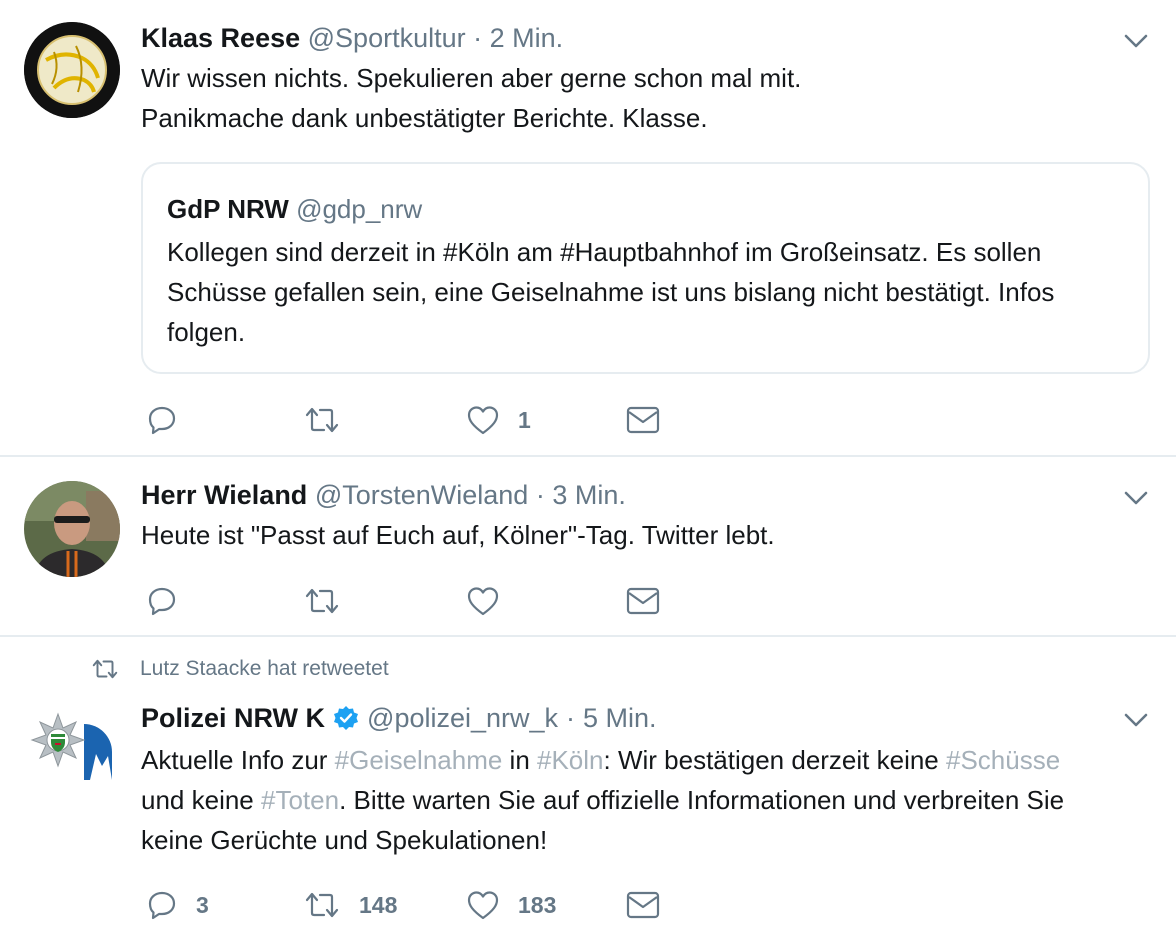 The image size is (1176, 938). What do you see at coordinates (588, 636) in the screenshot?
I see `tweet-divider` at bounding box center [588, 636].